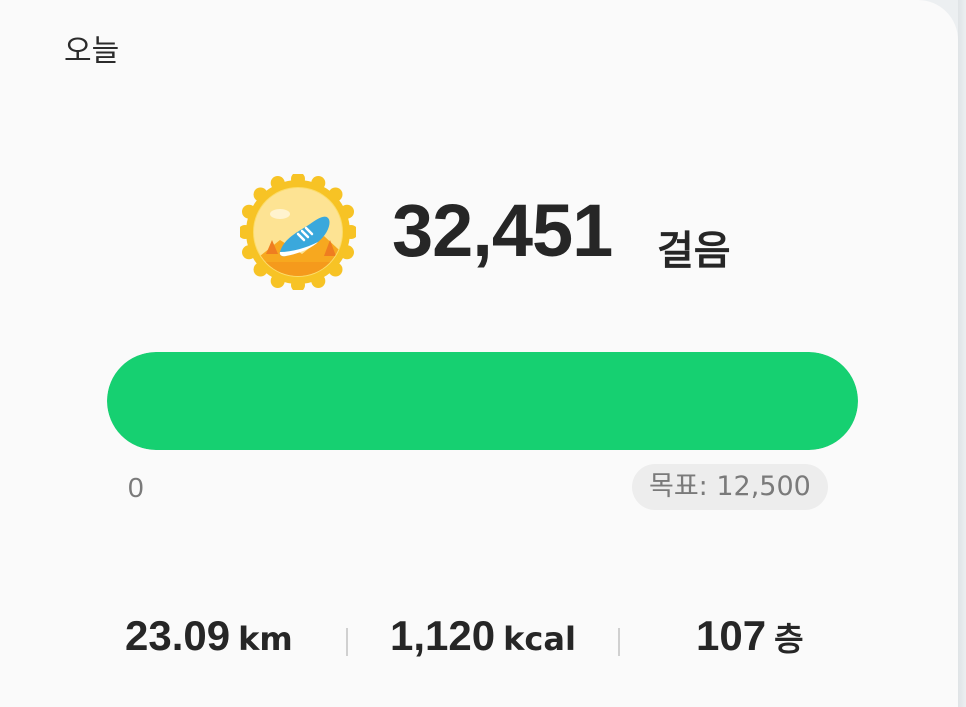 This screenshot has width=966, height=707. Describe the element at coordinates (443, 635) in the screenshot. I see `calories-value: 1,120` at that location.